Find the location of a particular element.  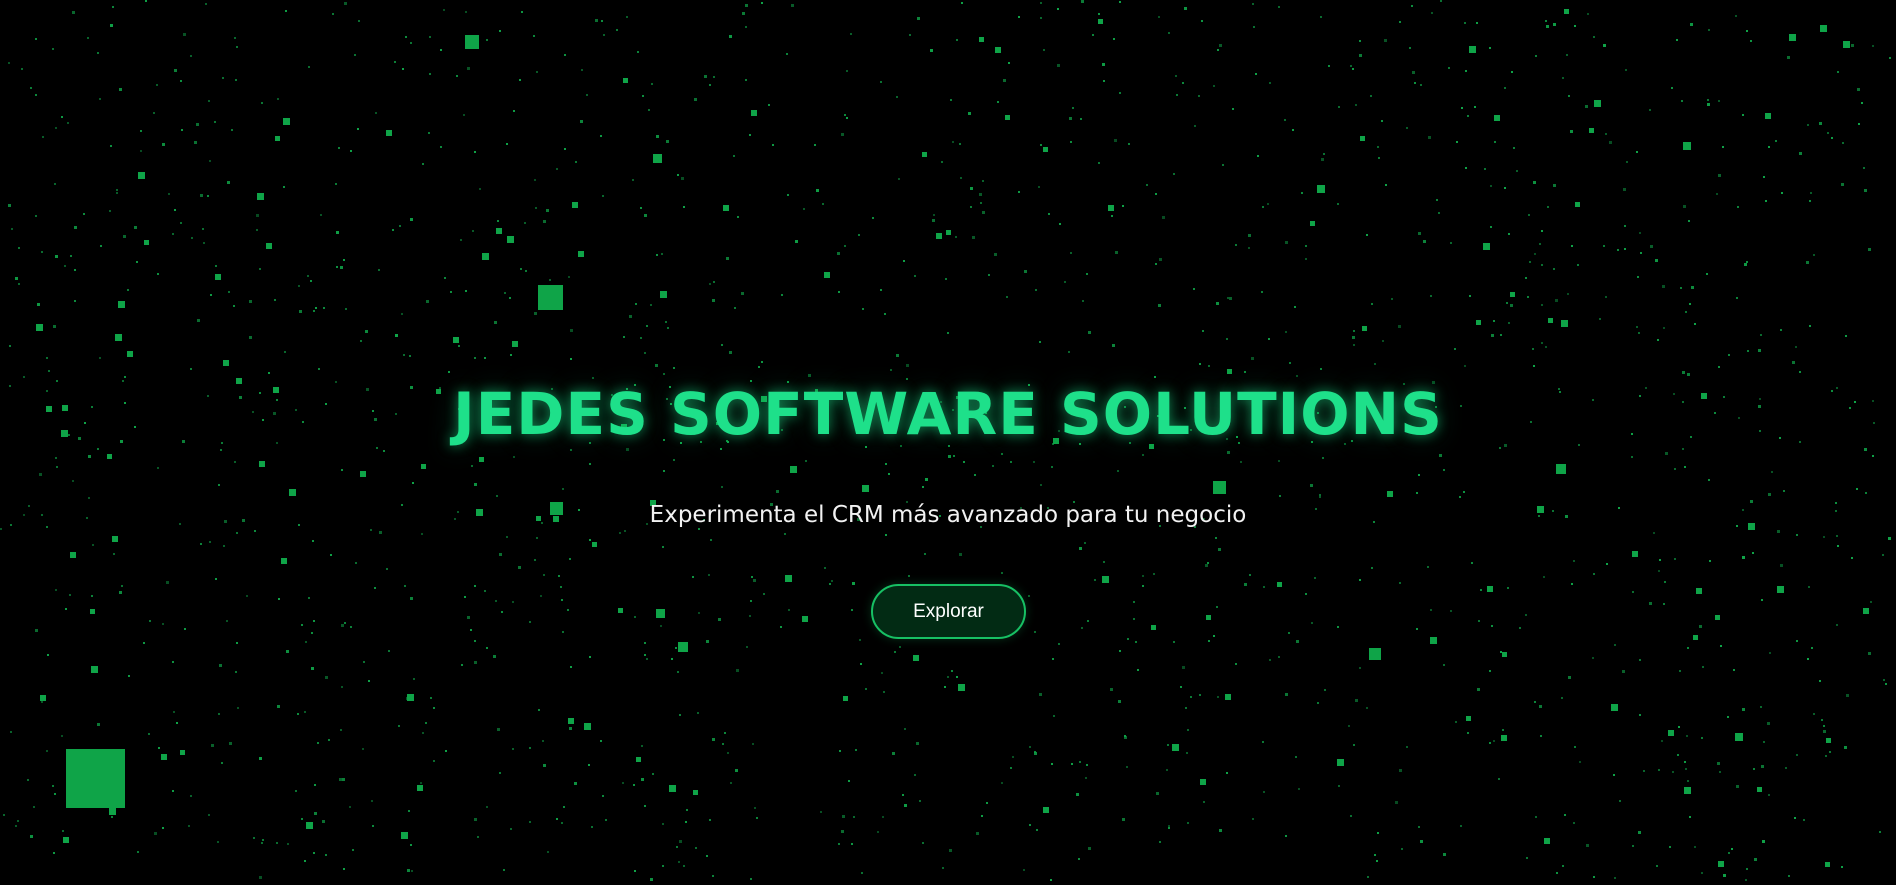

explore-button: Explorar is located at coordinates (948, 611).